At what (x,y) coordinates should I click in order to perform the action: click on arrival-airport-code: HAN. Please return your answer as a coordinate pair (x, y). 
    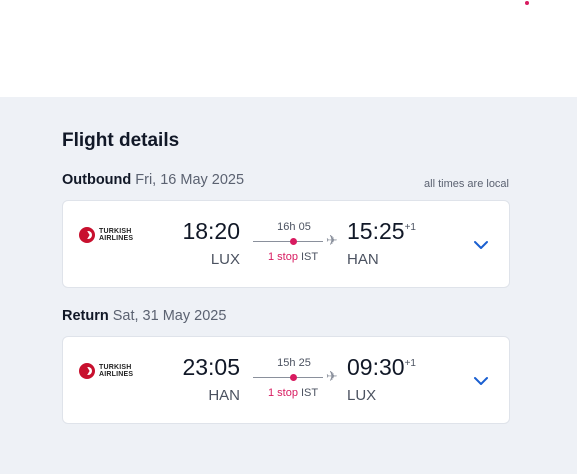
    Looking at the image, I should click on (363, 259).